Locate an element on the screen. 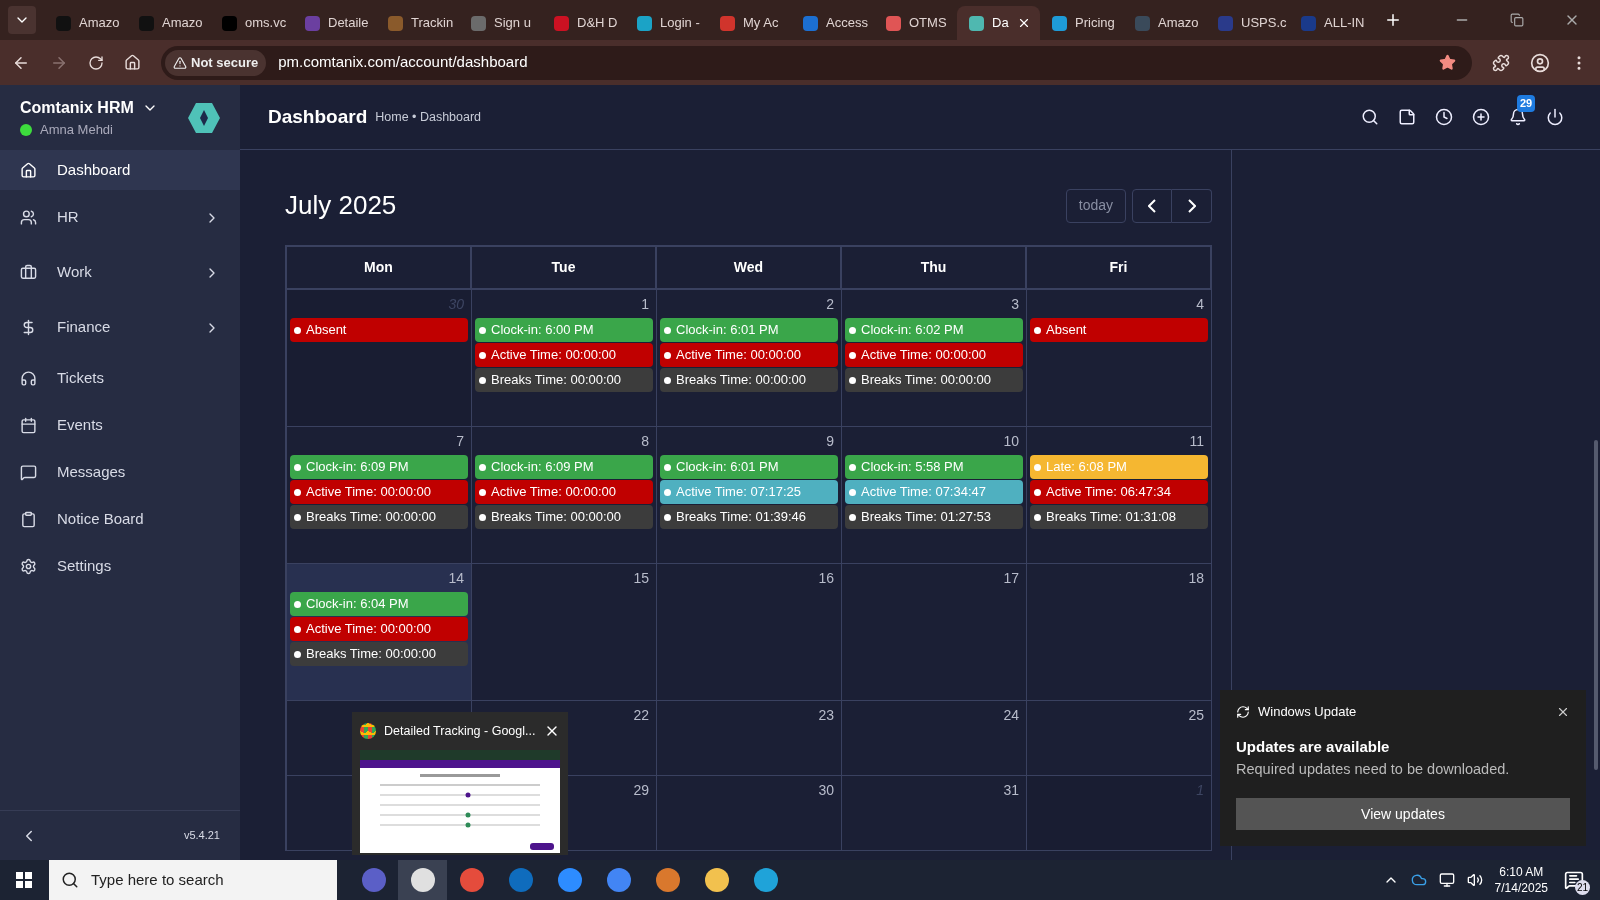  profile-icon is located at coordinates (1540, 62).